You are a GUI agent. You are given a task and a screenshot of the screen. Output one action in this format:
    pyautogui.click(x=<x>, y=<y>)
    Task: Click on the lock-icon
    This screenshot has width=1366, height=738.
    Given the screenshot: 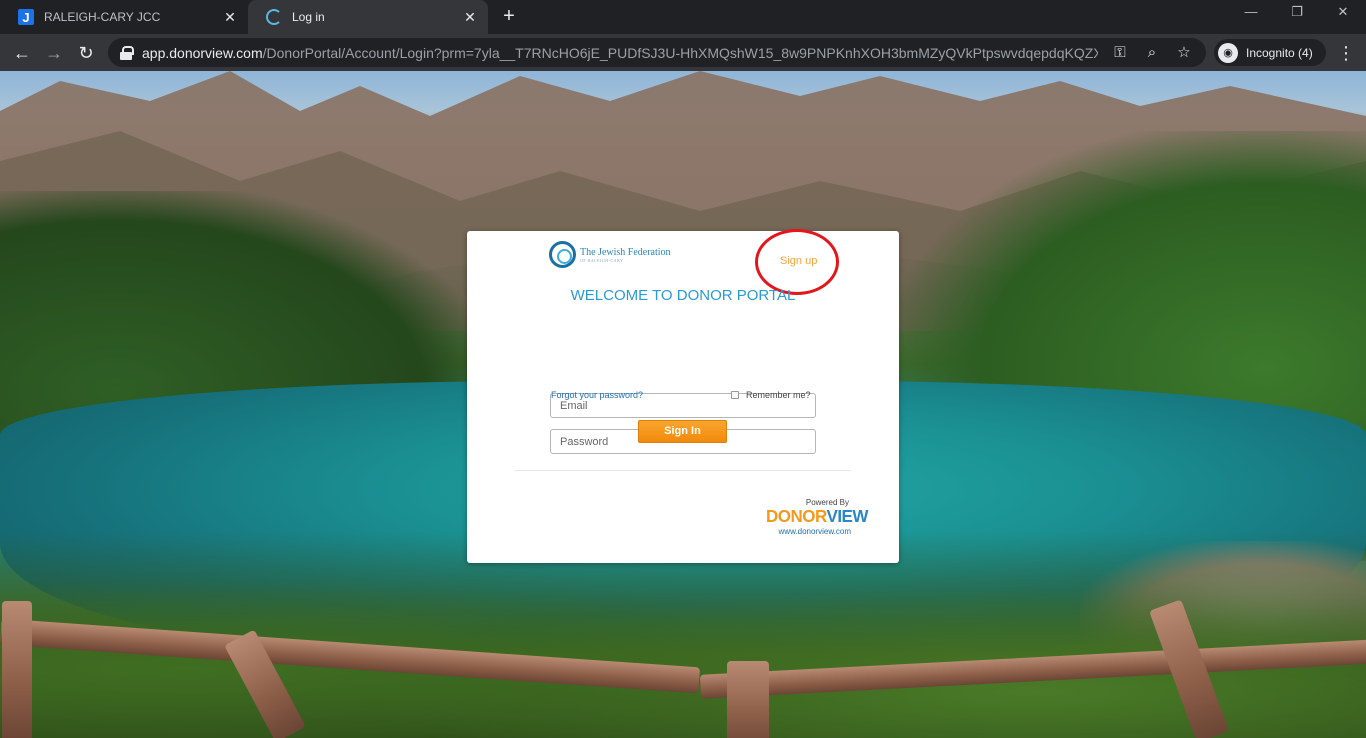 What is the action you would take?
    pyautogui.click(x=127, y=52)
    